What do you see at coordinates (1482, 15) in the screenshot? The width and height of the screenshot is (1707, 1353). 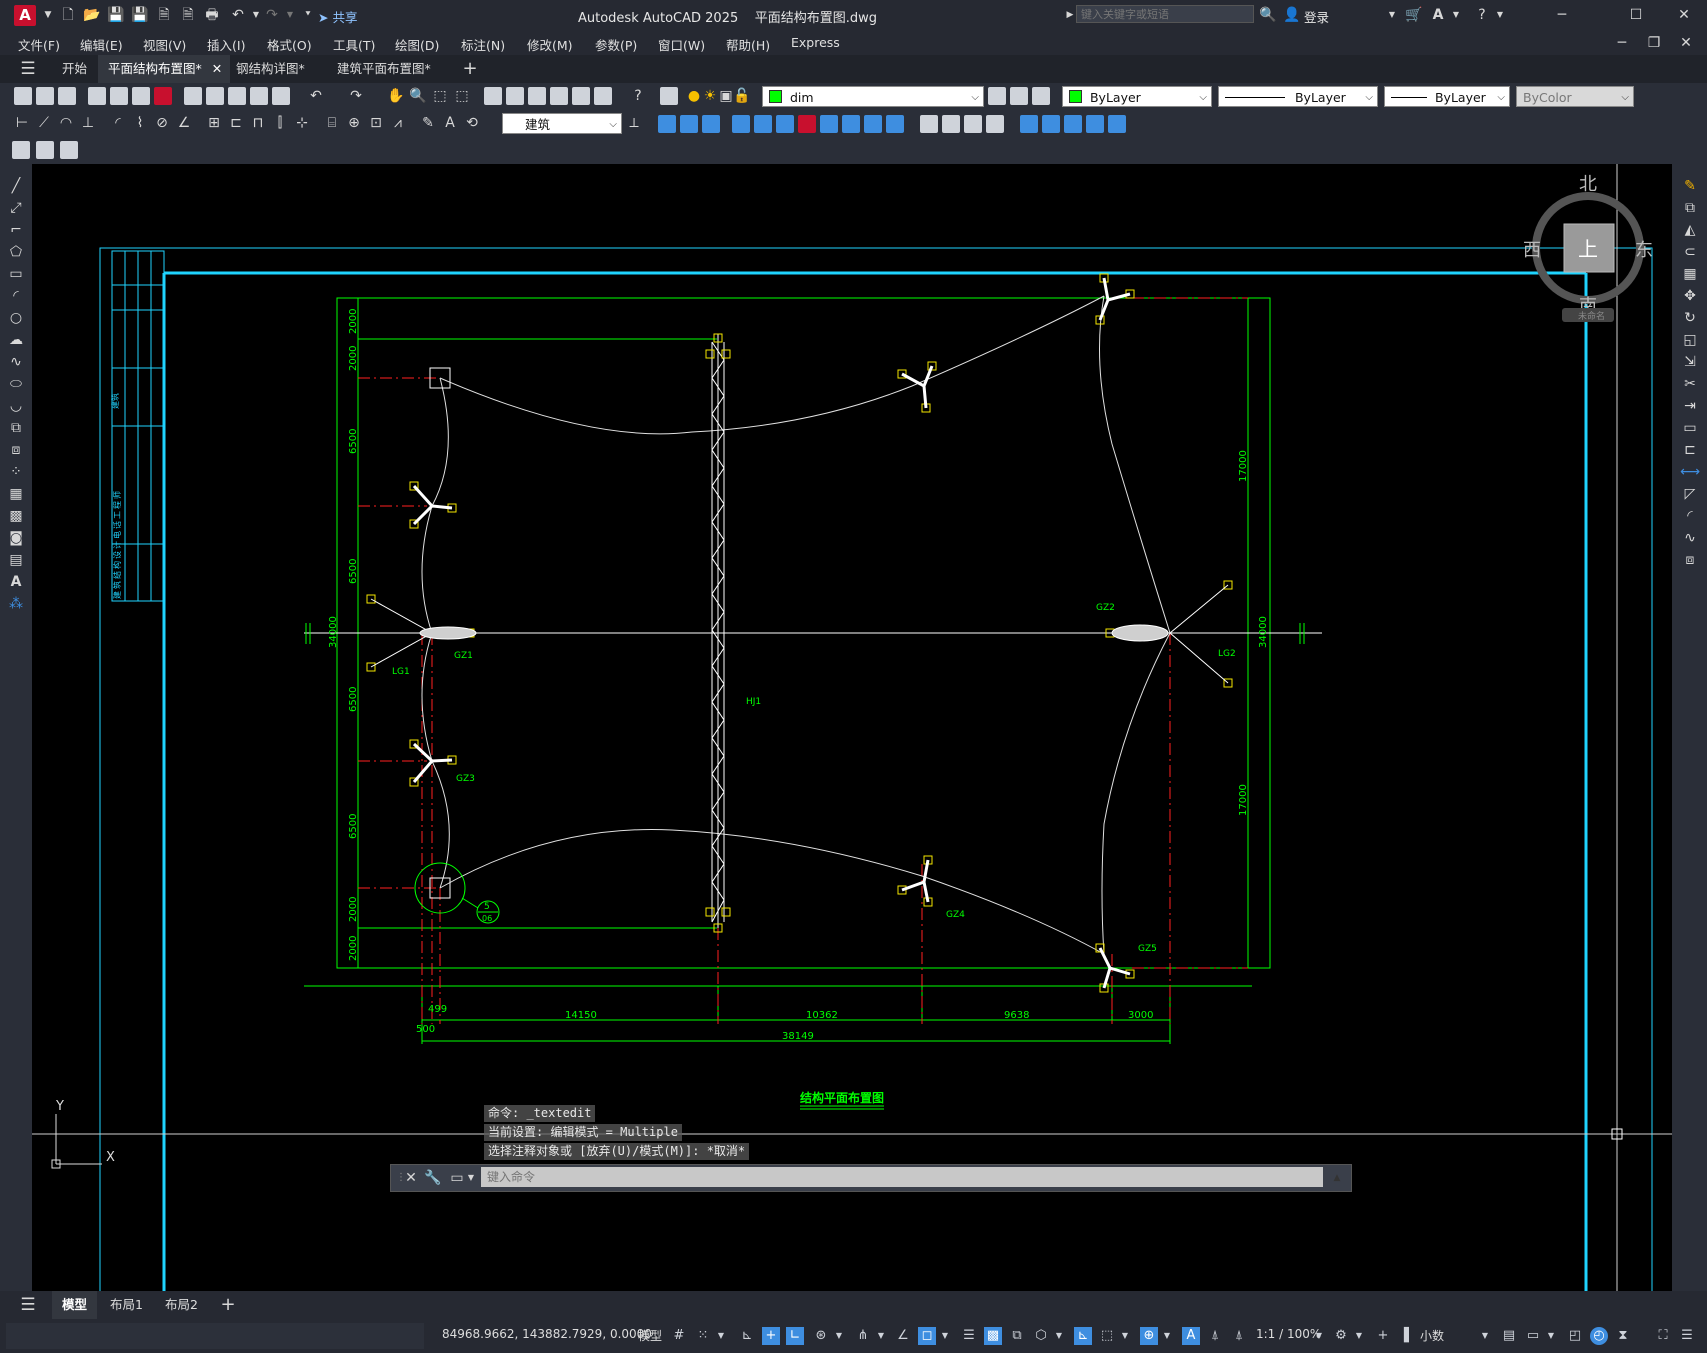 I see `help-icon: ?` at bounding box center [1482, 15].